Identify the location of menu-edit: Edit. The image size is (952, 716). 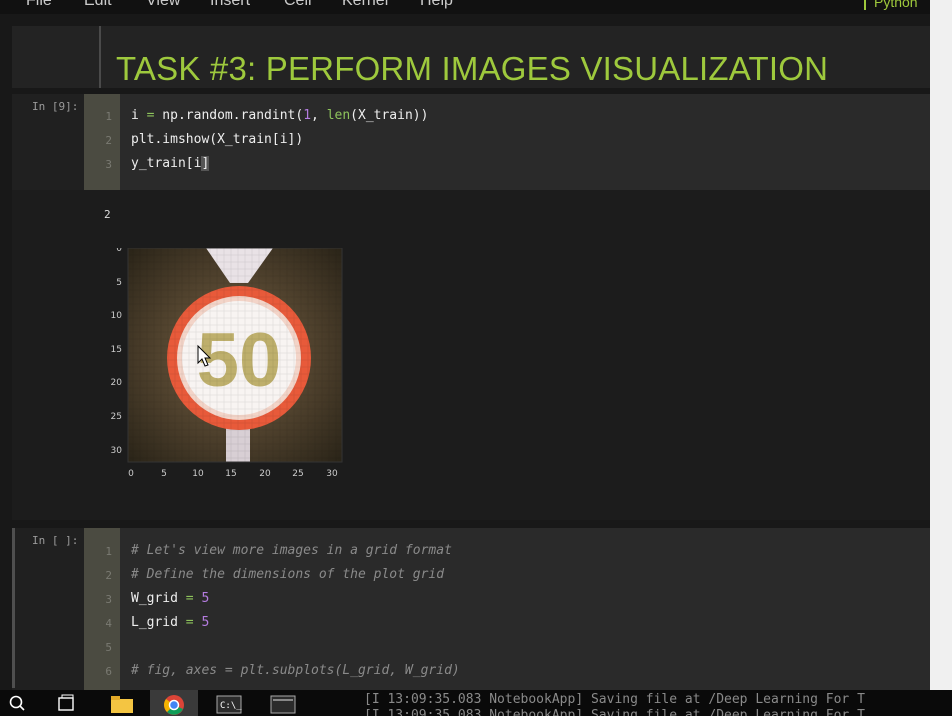
(98, 5).